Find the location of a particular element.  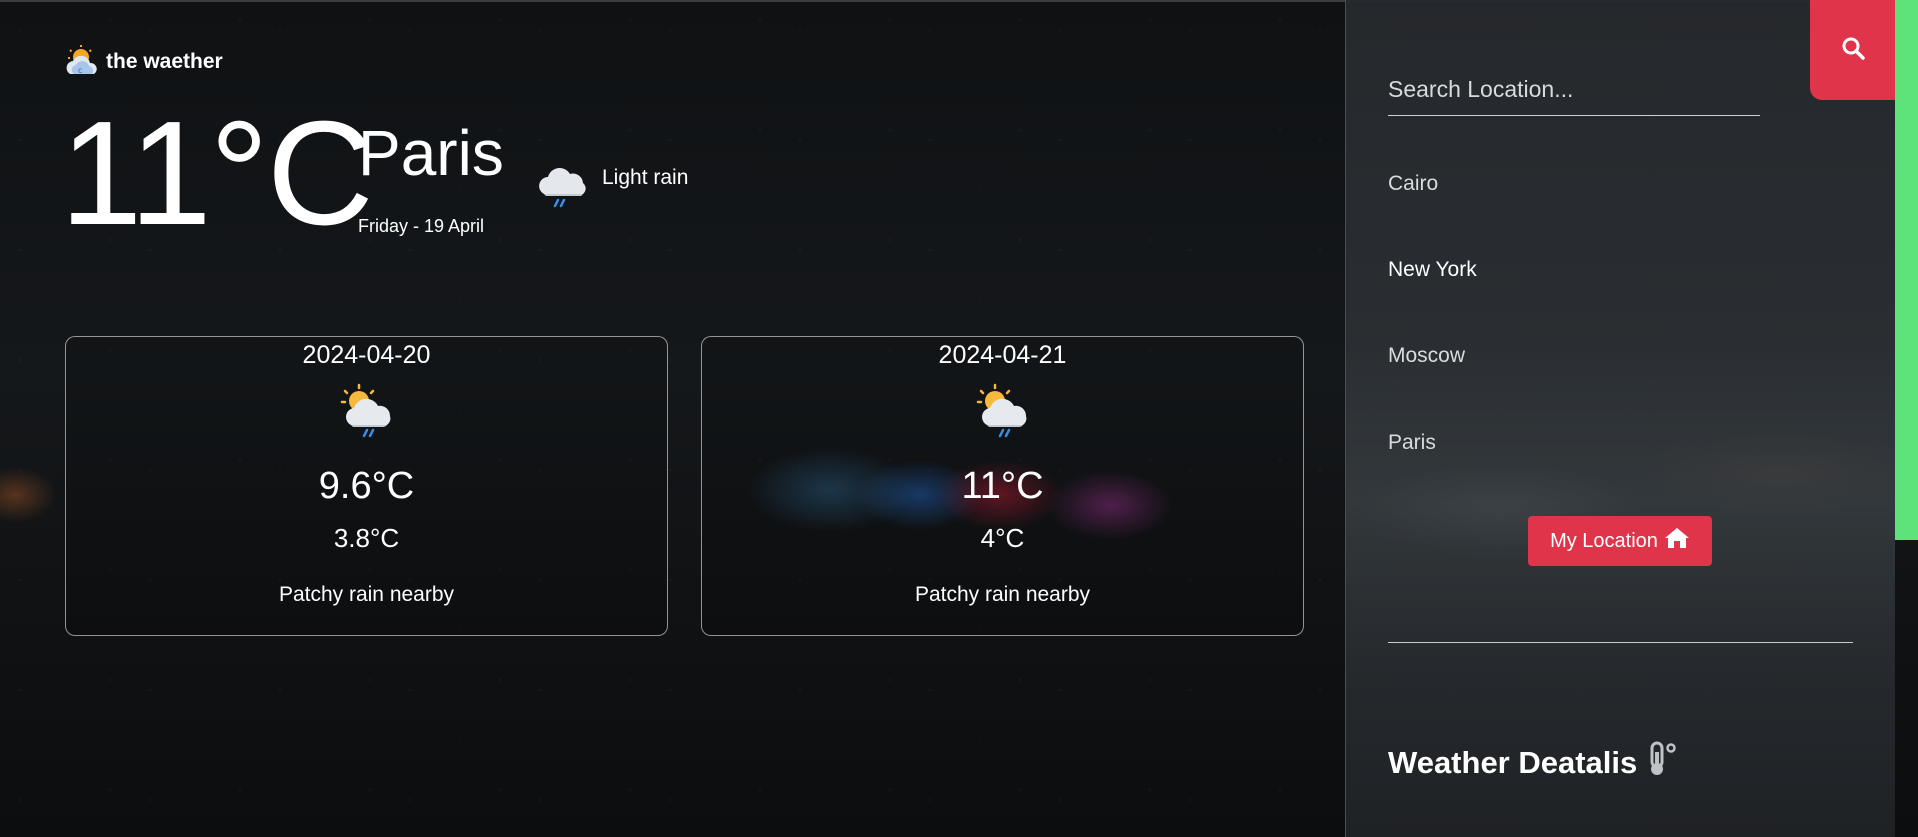

current-city: Paris is located at coordinates (431, 153).